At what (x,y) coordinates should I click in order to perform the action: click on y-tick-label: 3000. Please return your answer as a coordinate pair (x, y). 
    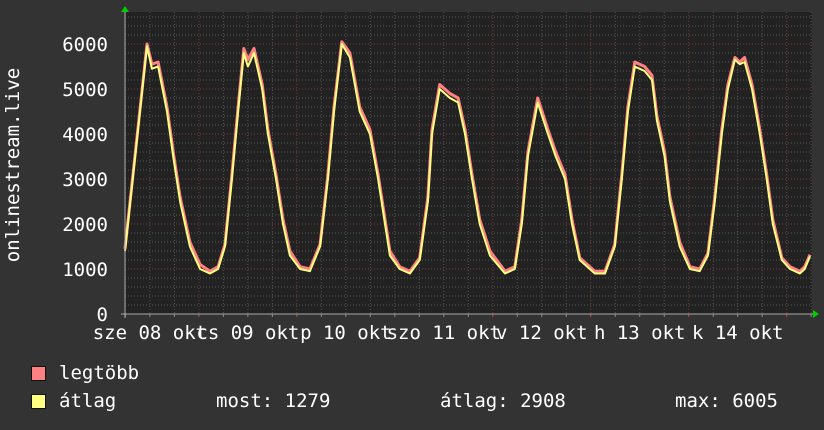
    Looking at the image, I should click on (85, 180).